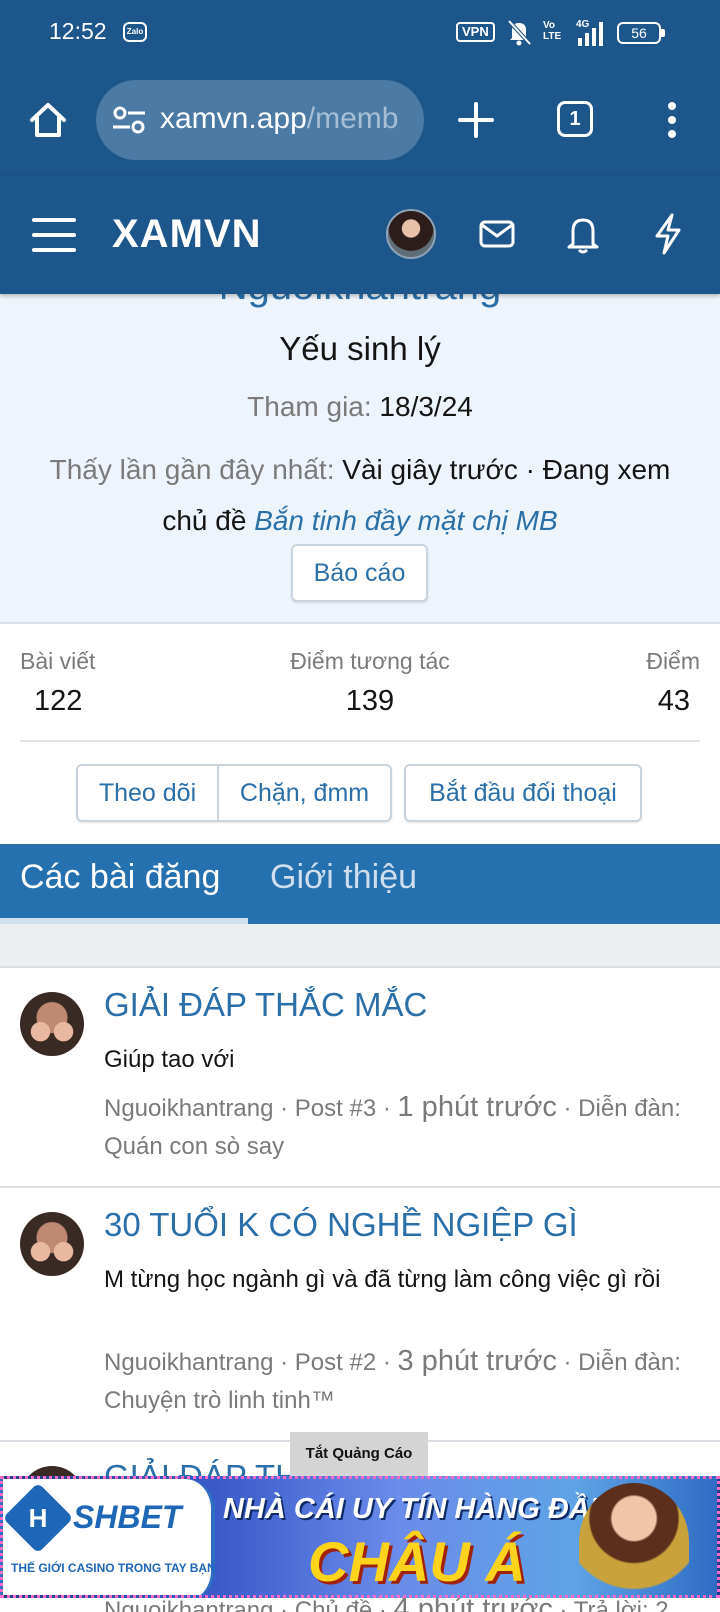  I want to click on plus-icon, so click(476, 120).